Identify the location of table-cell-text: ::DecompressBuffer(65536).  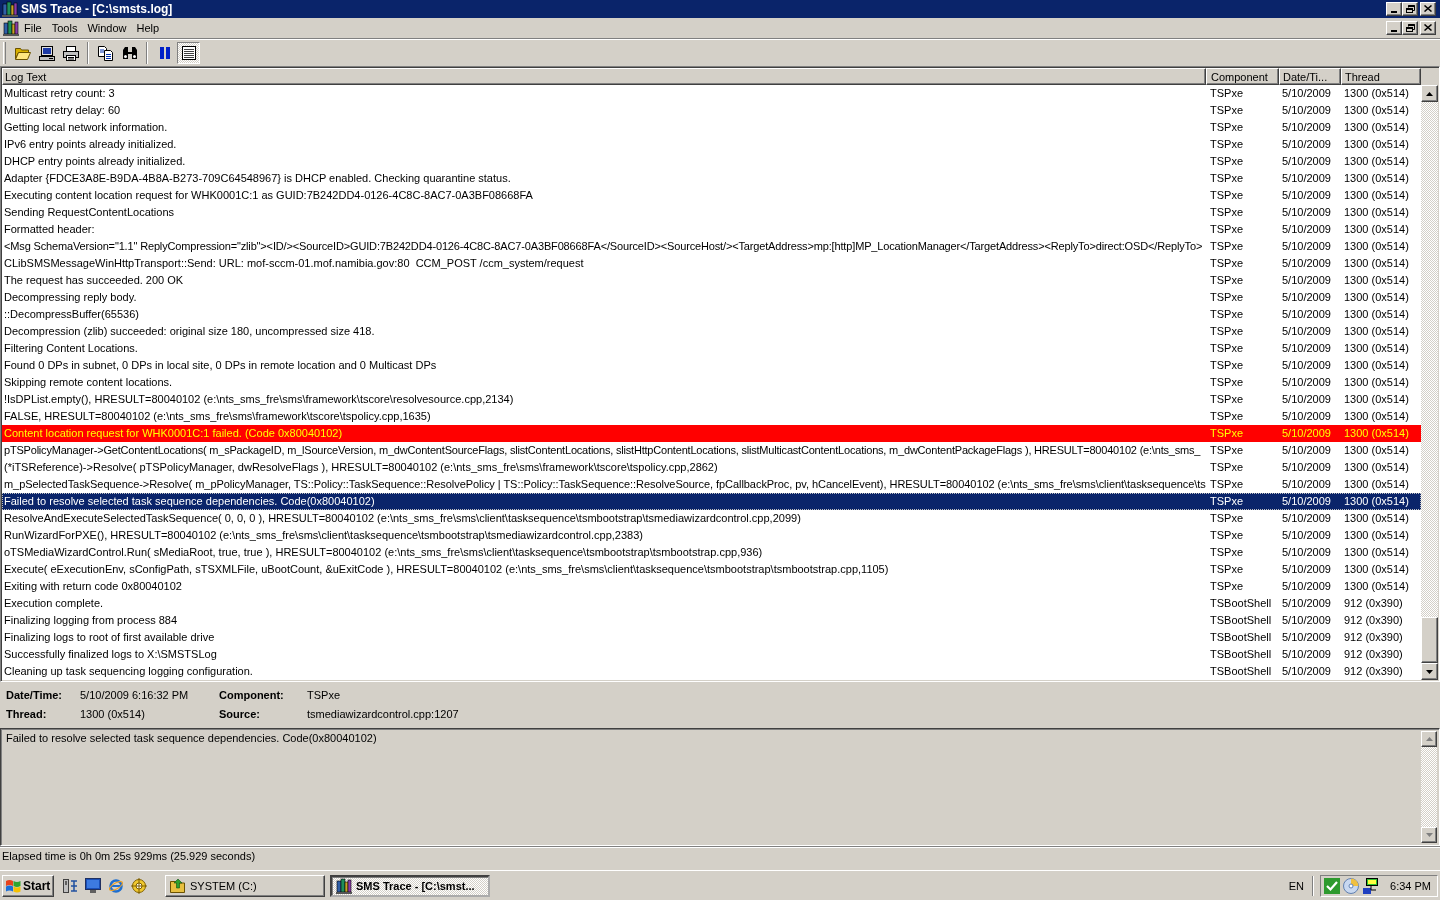
(71, 315).